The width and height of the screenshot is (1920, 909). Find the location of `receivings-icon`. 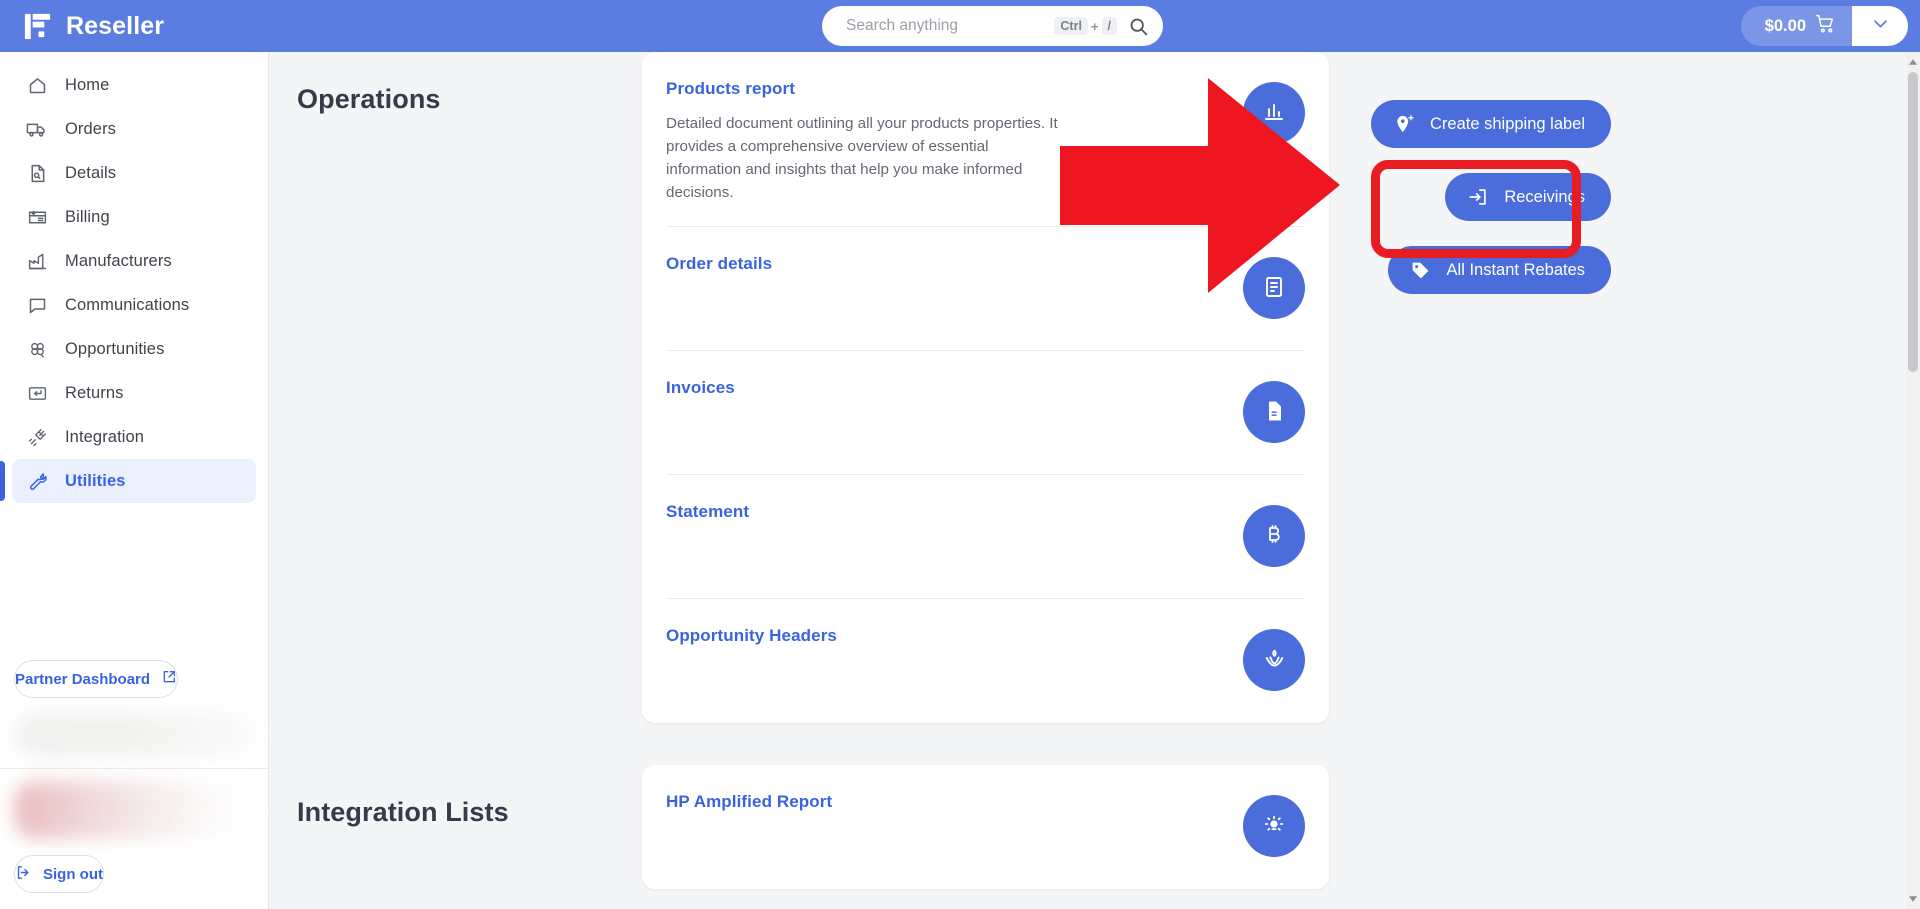

receivings-icon is located at coordinates (1478, 197).